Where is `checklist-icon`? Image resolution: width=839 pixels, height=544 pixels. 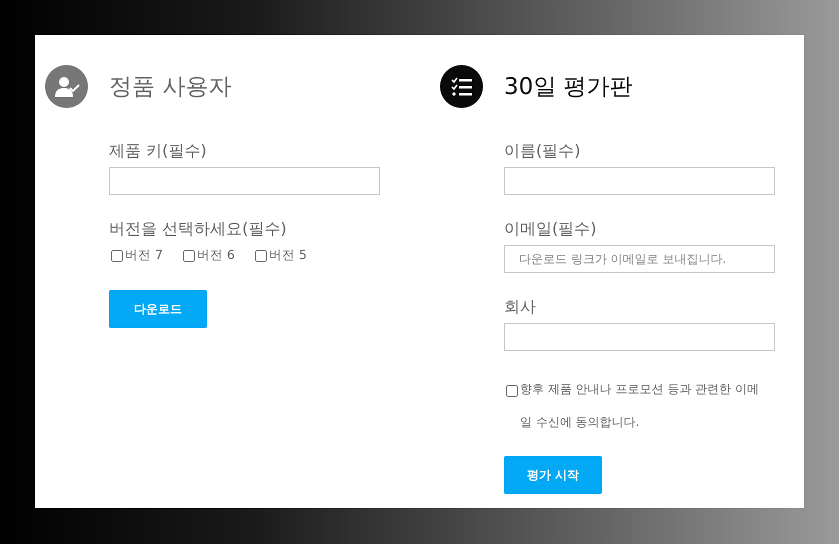 checklist-icon is located at coordinates (461, 86).